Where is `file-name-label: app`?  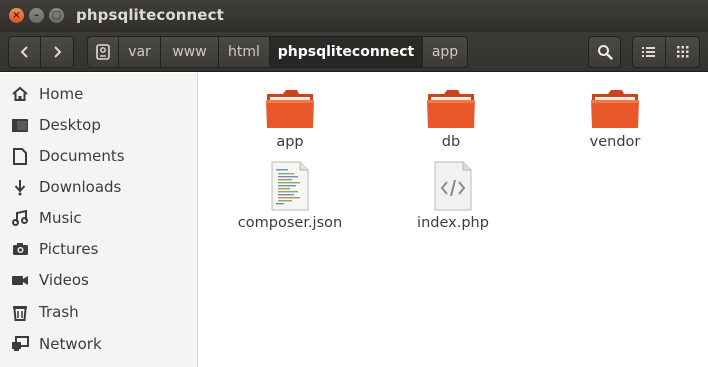 file-name-label: app is located at coordinates (290, 142).